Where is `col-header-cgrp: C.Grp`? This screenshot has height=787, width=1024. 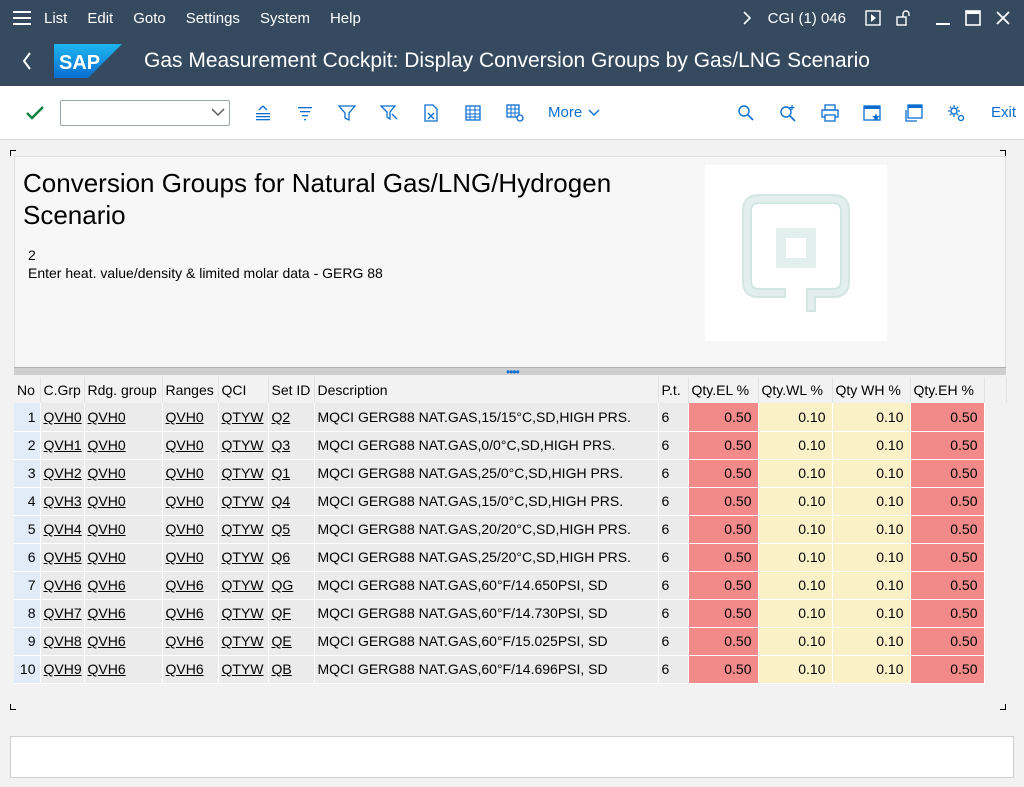
col-header-cgrp: C.Grp is located at coordinates (62, 390).